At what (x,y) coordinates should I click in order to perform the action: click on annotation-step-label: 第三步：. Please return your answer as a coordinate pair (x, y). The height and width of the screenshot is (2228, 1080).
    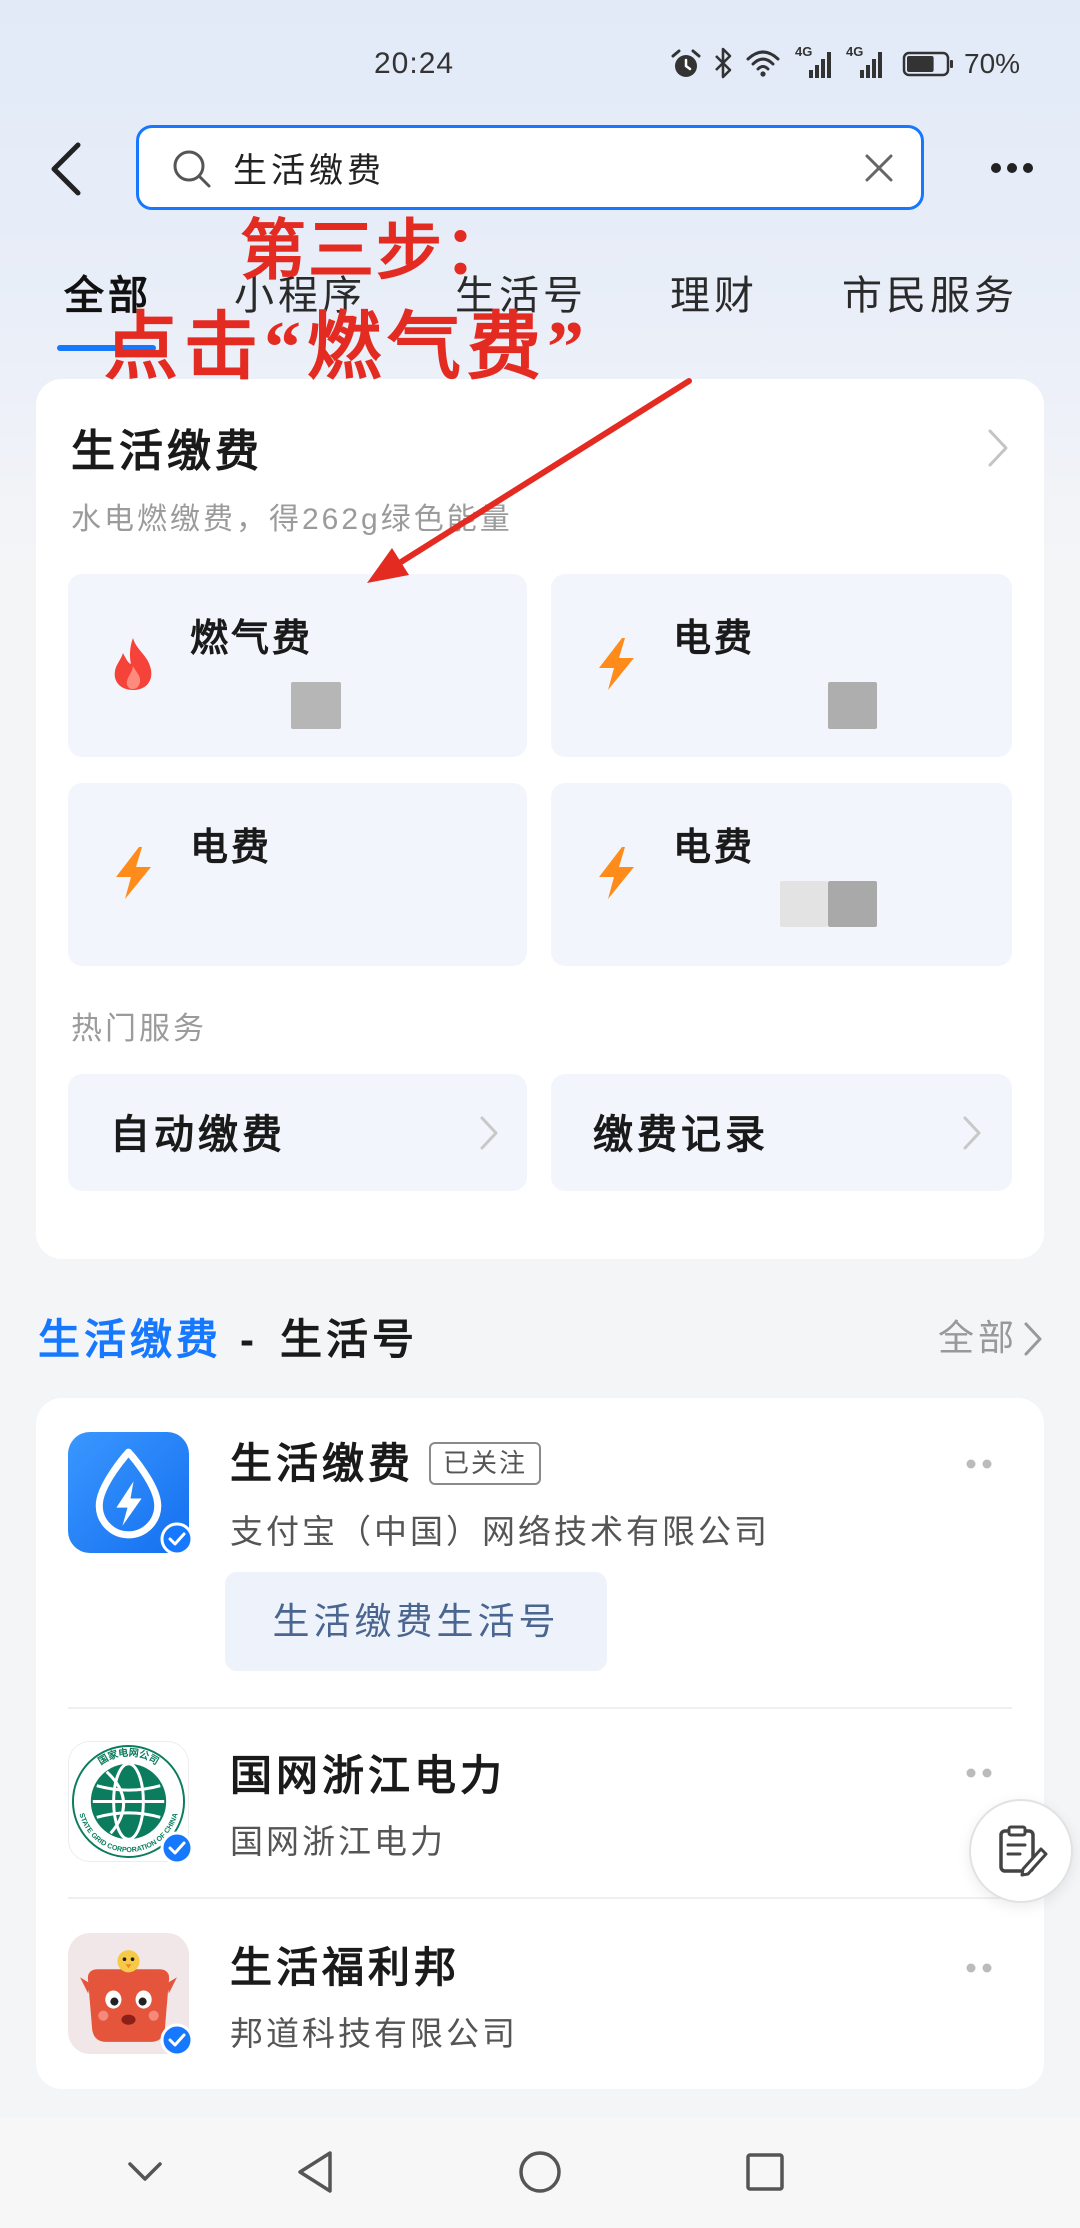
    Looking at the image, I should click on (376, 251).